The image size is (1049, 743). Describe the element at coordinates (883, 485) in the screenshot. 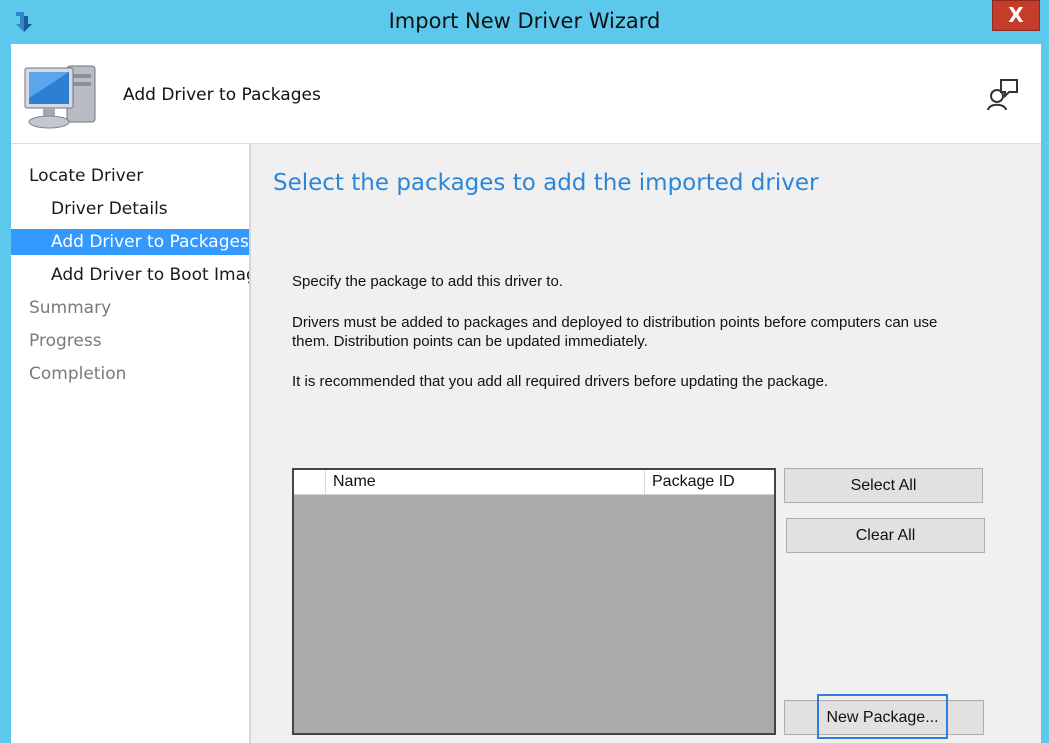

I see `select-all-button: Select All` at that location.